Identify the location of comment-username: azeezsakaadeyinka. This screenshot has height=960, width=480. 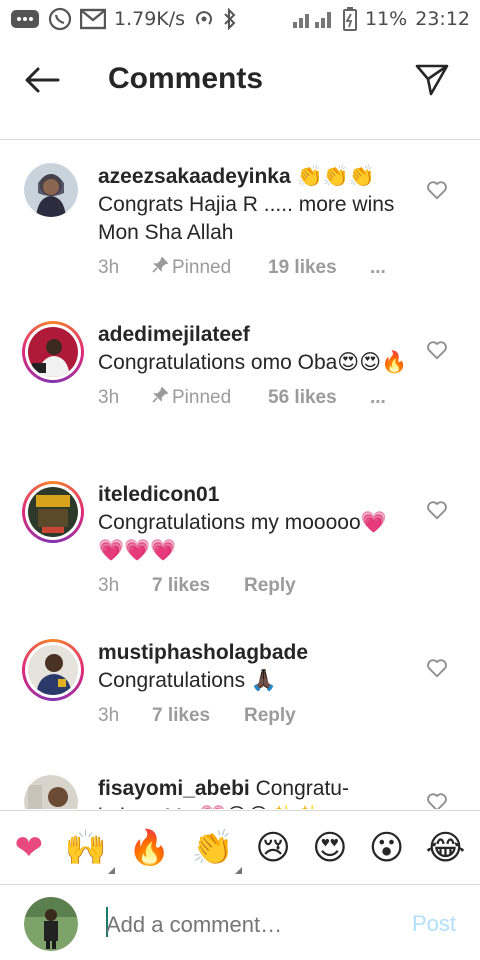
(194, 176).